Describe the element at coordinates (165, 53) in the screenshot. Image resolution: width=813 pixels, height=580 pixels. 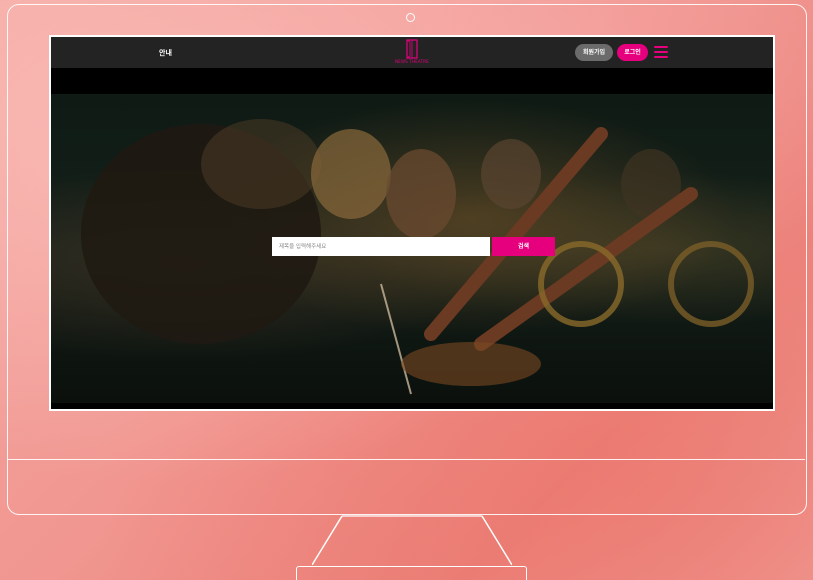
I see `nav-guide-link: 안내` at that location.